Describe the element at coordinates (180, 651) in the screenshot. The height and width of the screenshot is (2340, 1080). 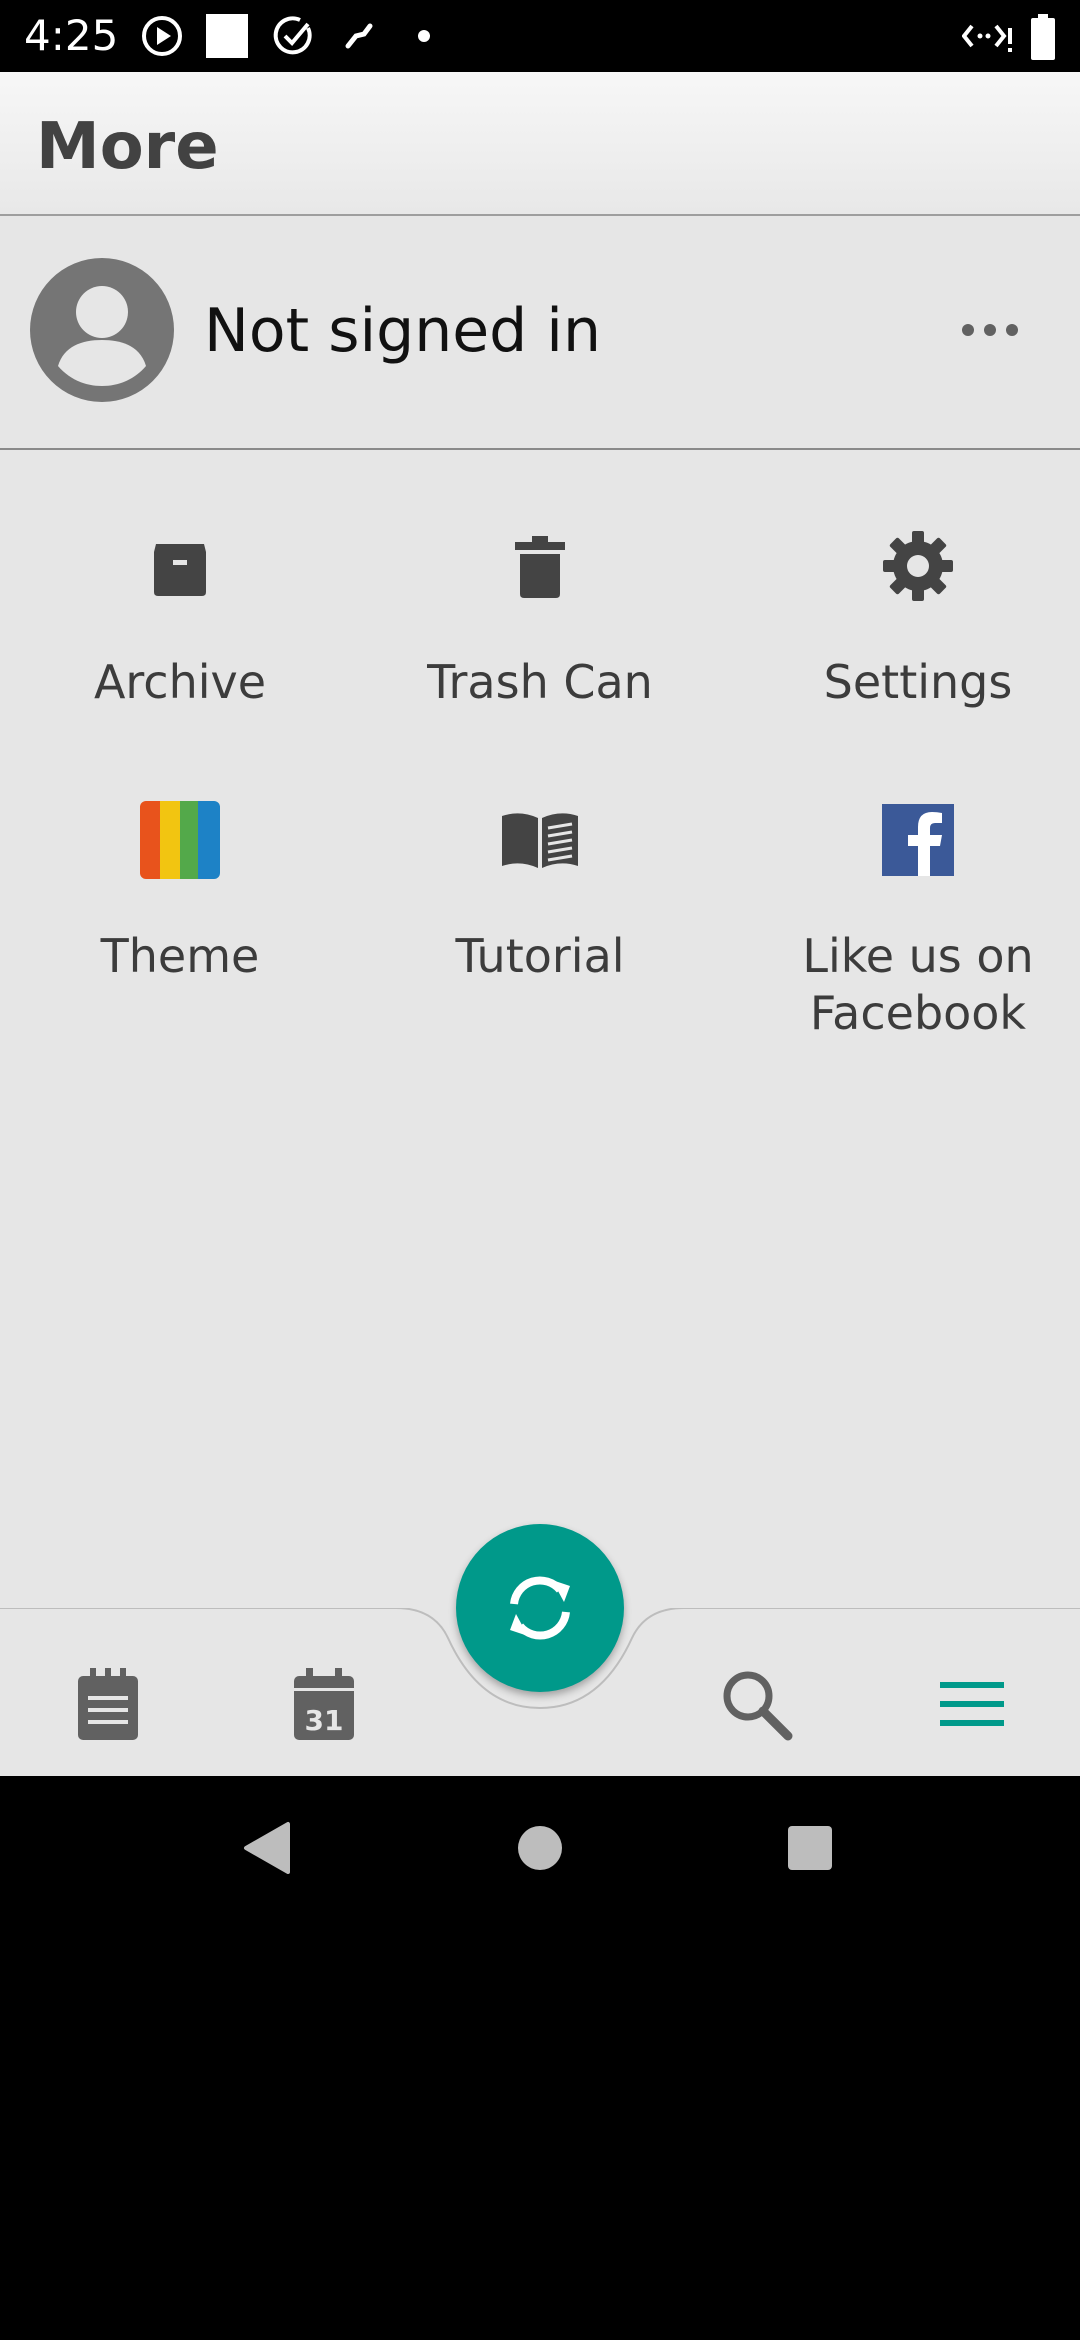
I see `archive-button: Archive` at that location.